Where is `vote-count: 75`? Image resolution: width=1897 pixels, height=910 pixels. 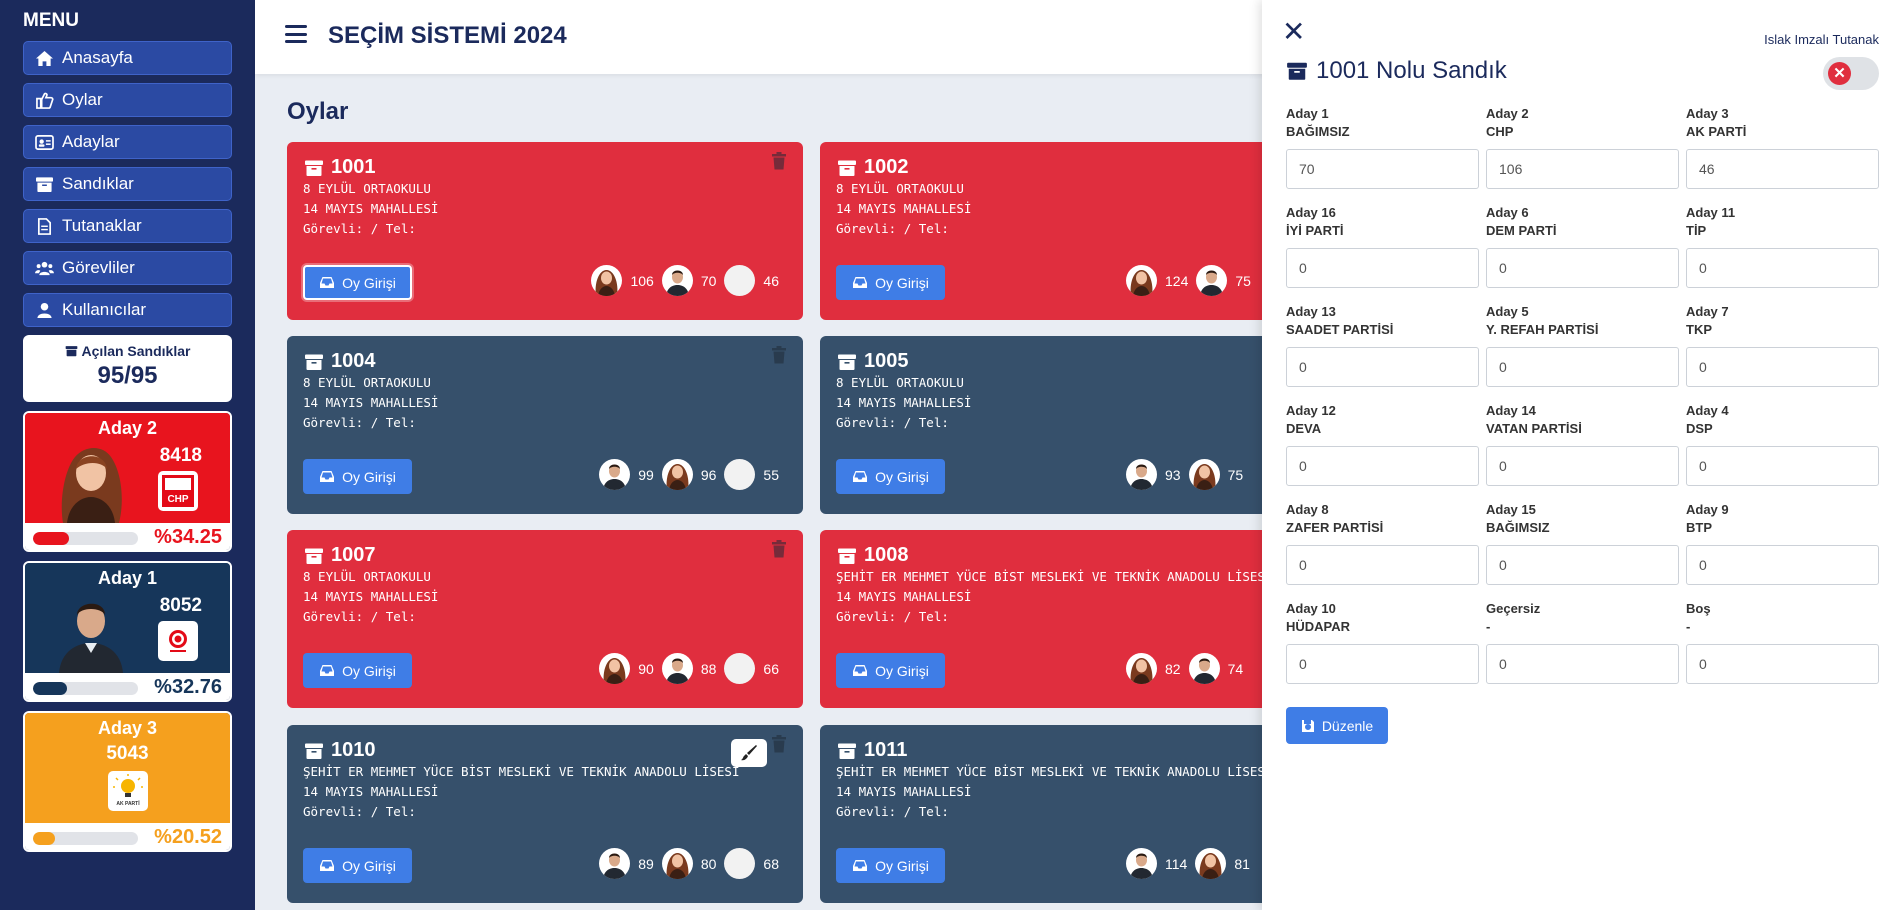
vote-count: 75 is located at coordinates (1243, 280).